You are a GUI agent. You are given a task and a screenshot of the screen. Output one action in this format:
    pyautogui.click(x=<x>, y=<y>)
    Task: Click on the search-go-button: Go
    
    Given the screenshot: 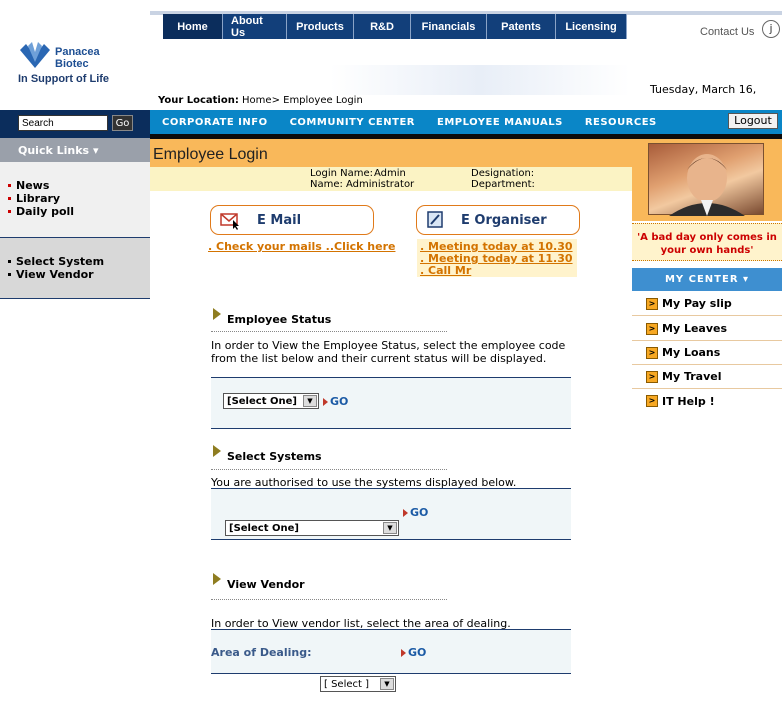 What is the action you would take?
    pyautogui.click(x=122, y=123)
    